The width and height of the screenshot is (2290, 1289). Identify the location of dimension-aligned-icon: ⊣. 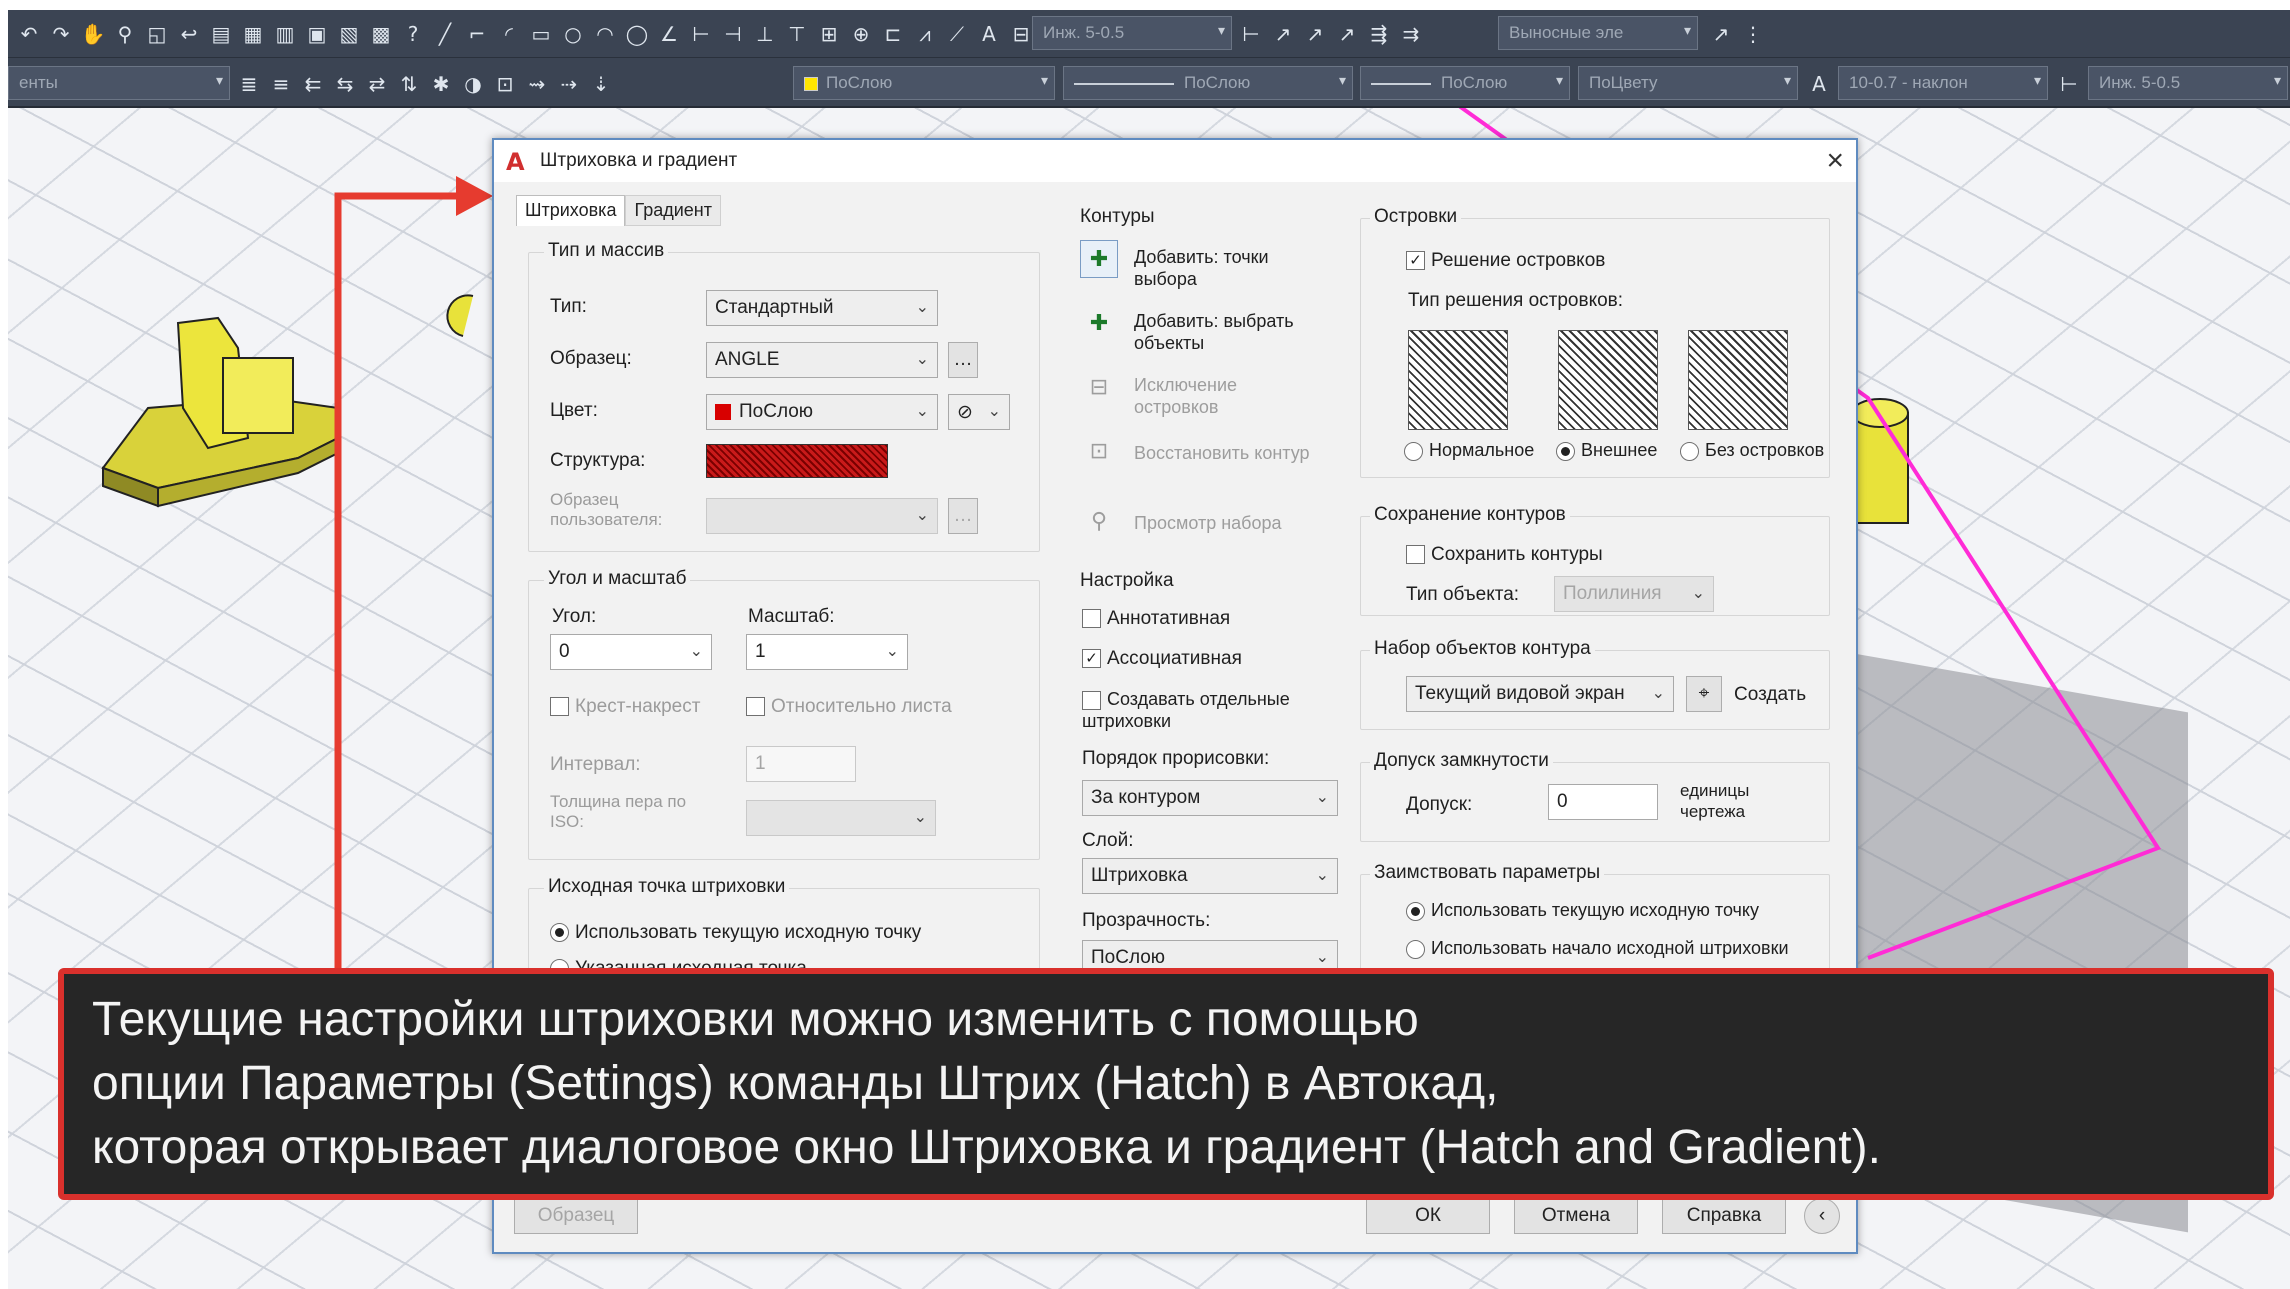
(733, 34).